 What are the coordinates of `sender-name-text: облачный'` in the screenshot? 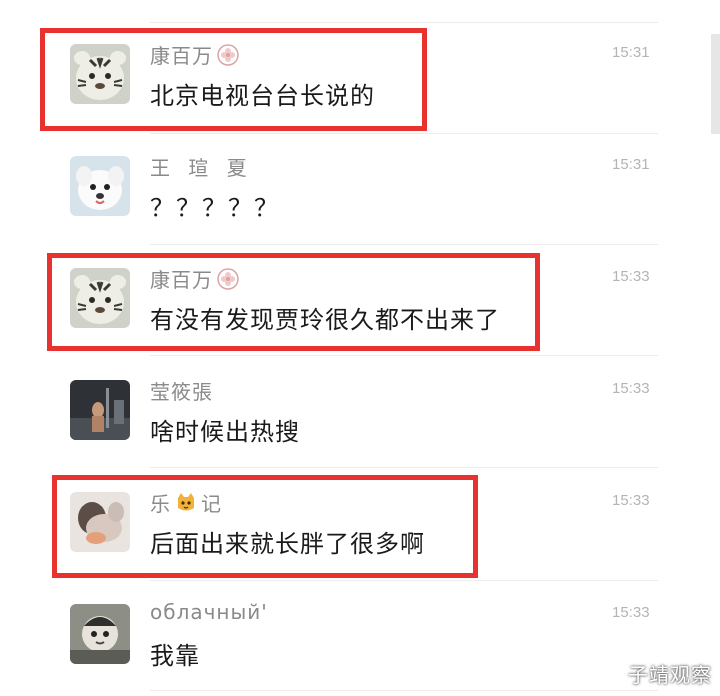 It's located at (209, 612).